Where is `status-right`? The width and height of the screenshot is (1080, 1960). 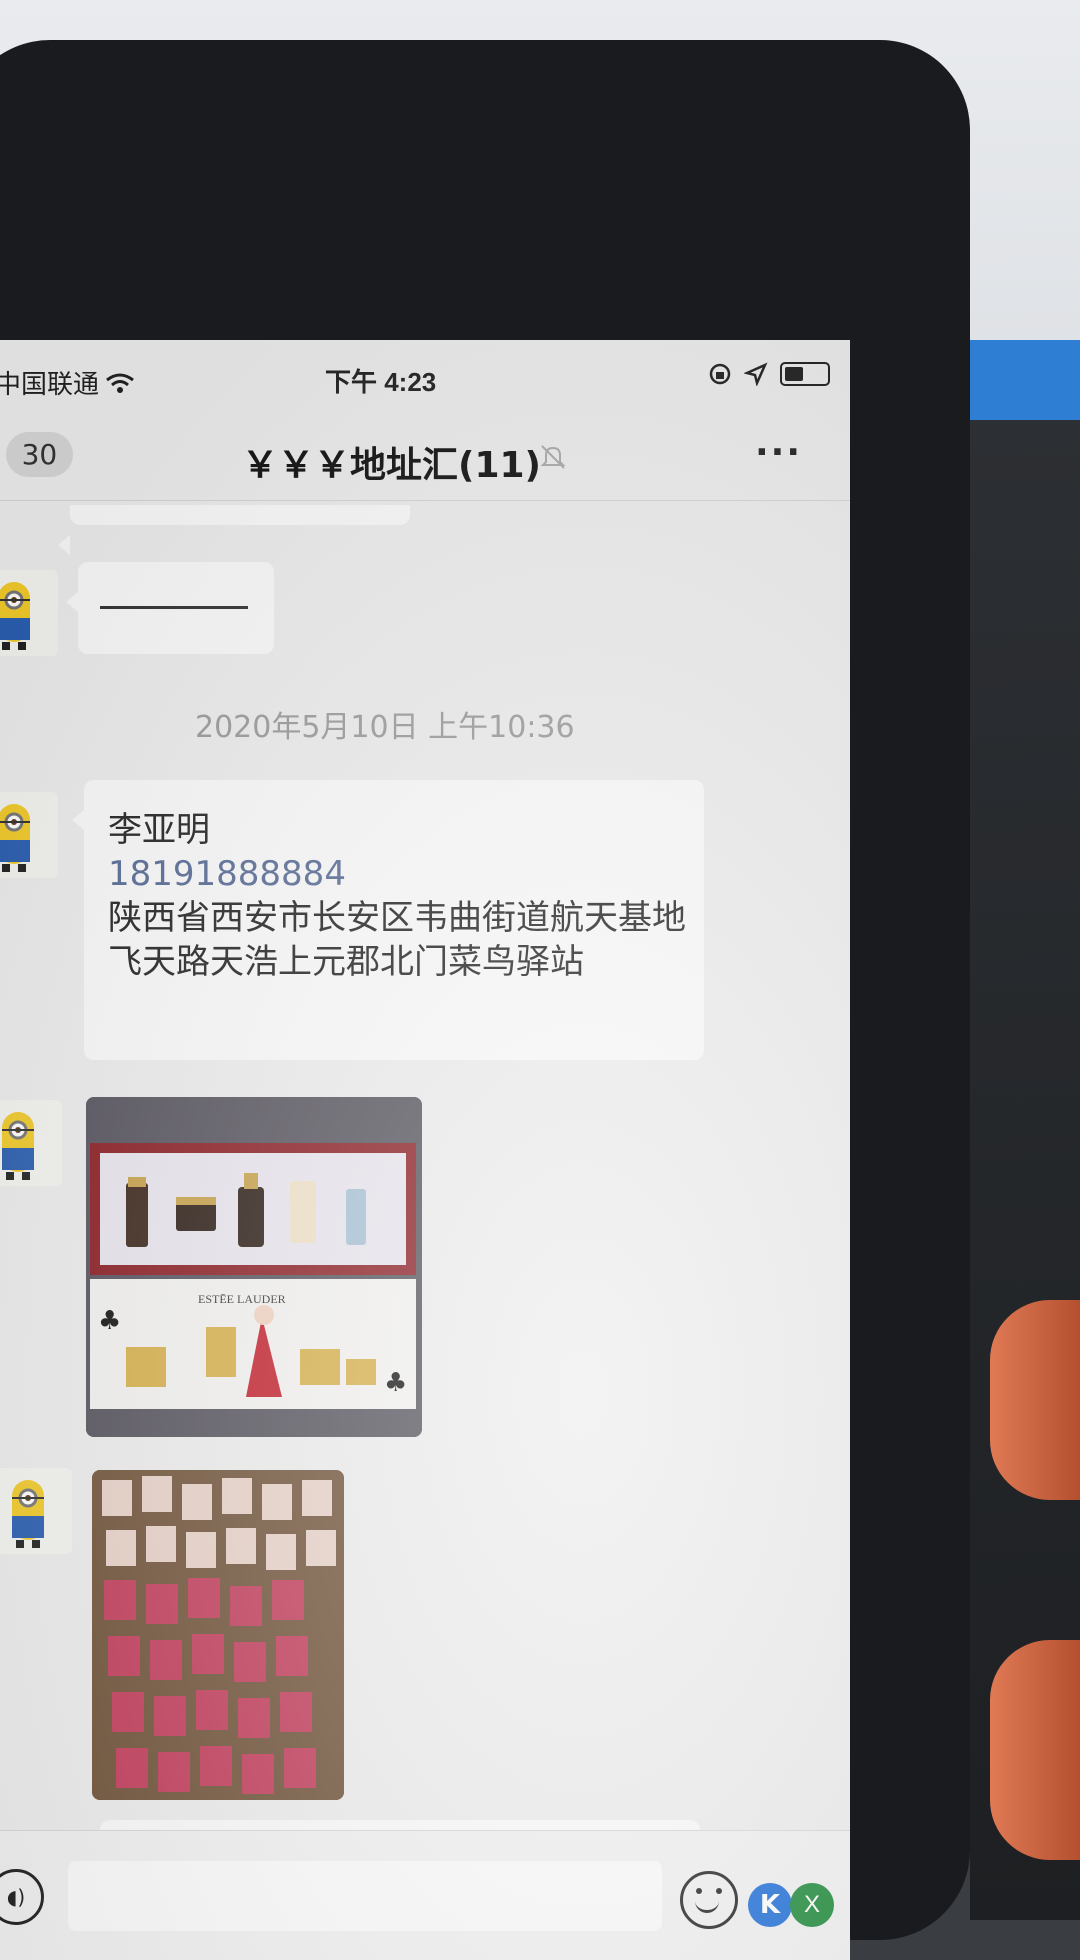 status-right is located at coordinates (769, 374).